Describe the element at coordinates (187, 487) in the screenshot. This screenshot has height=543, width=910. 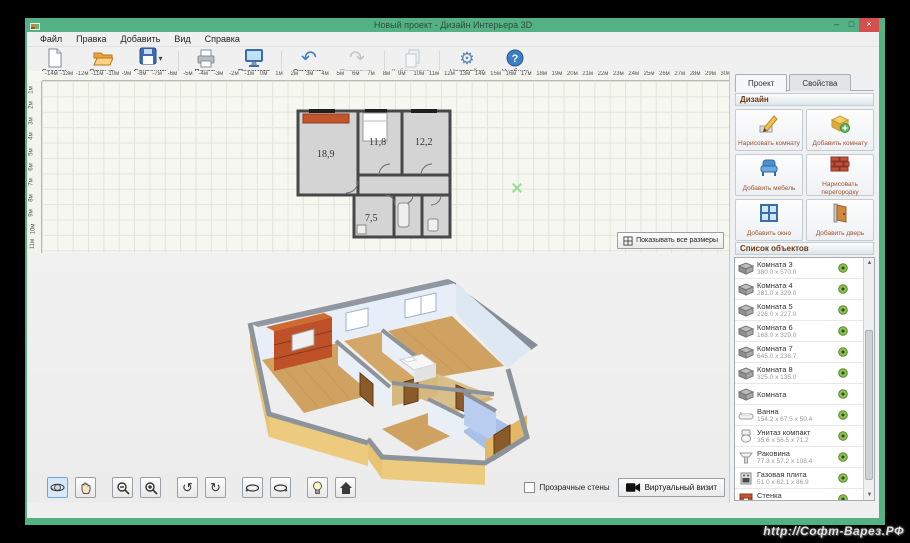
I see `tool-rotate-vert-ccw-button: ↺` at that location.